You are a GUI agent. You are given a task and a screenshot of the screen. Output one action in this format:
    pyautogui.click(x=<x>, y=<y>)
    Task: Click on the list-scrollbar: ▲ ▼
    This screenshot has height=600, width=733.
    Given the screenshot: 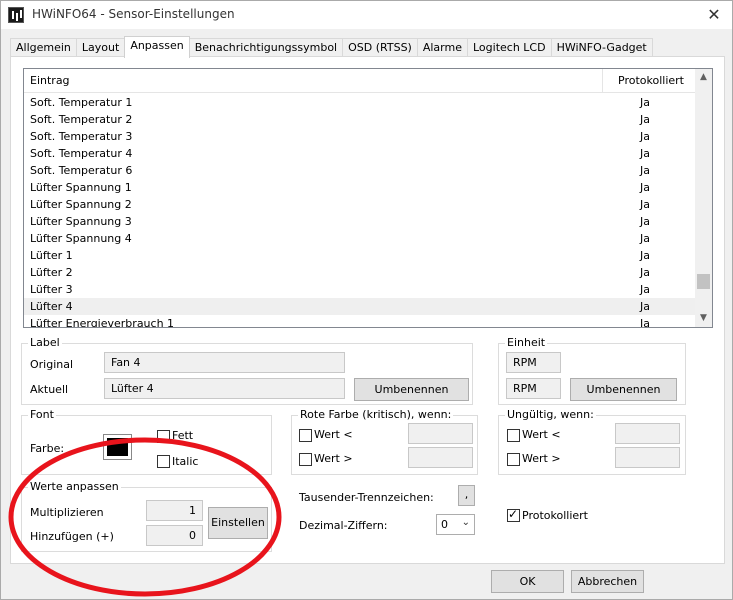 What is the action you would take?
    pyautogui.click(x=703, y=198)
    